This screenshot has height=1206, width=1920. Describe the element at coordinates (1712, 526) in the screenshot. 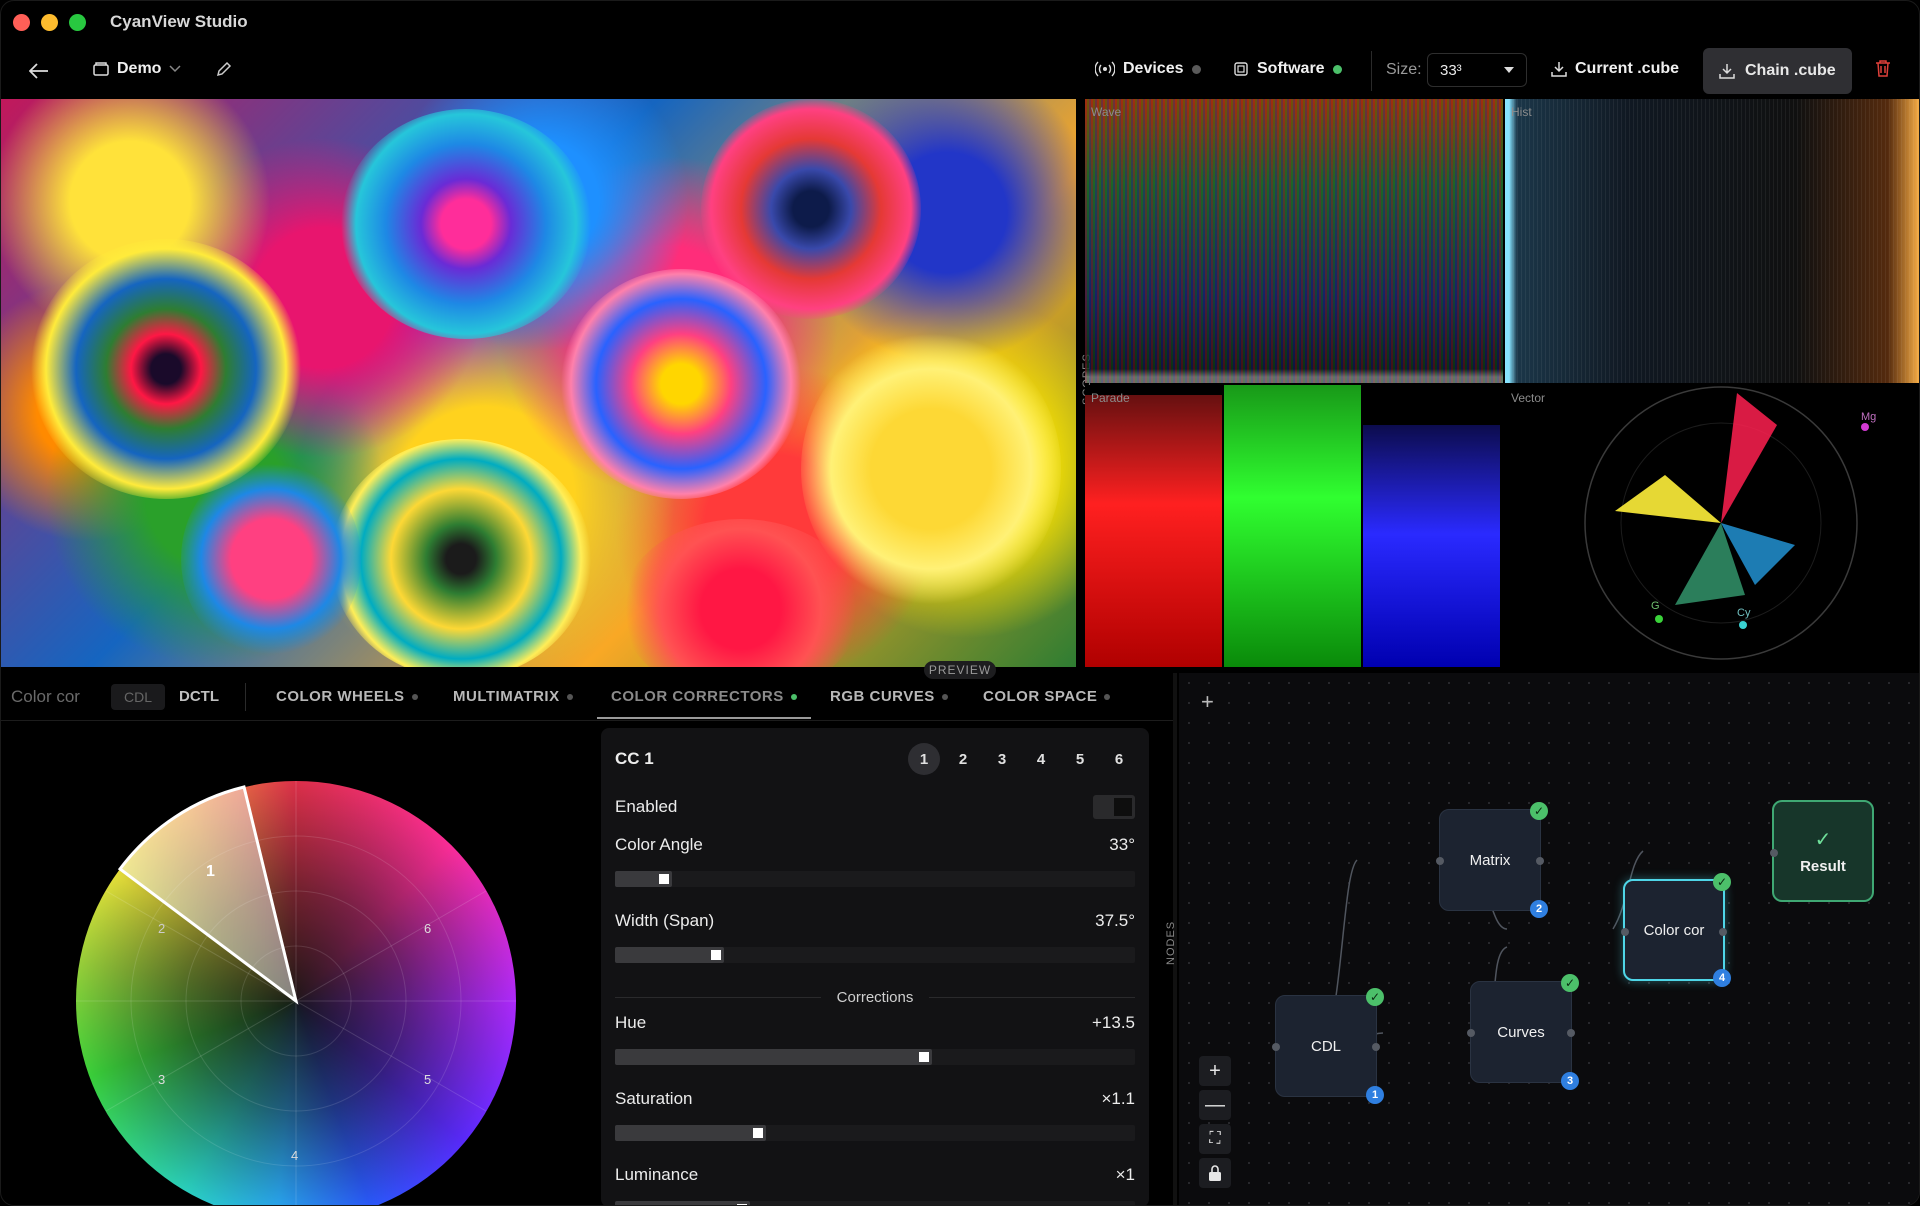

I see `vectorscope: Vector Mg G Cy` at that location.